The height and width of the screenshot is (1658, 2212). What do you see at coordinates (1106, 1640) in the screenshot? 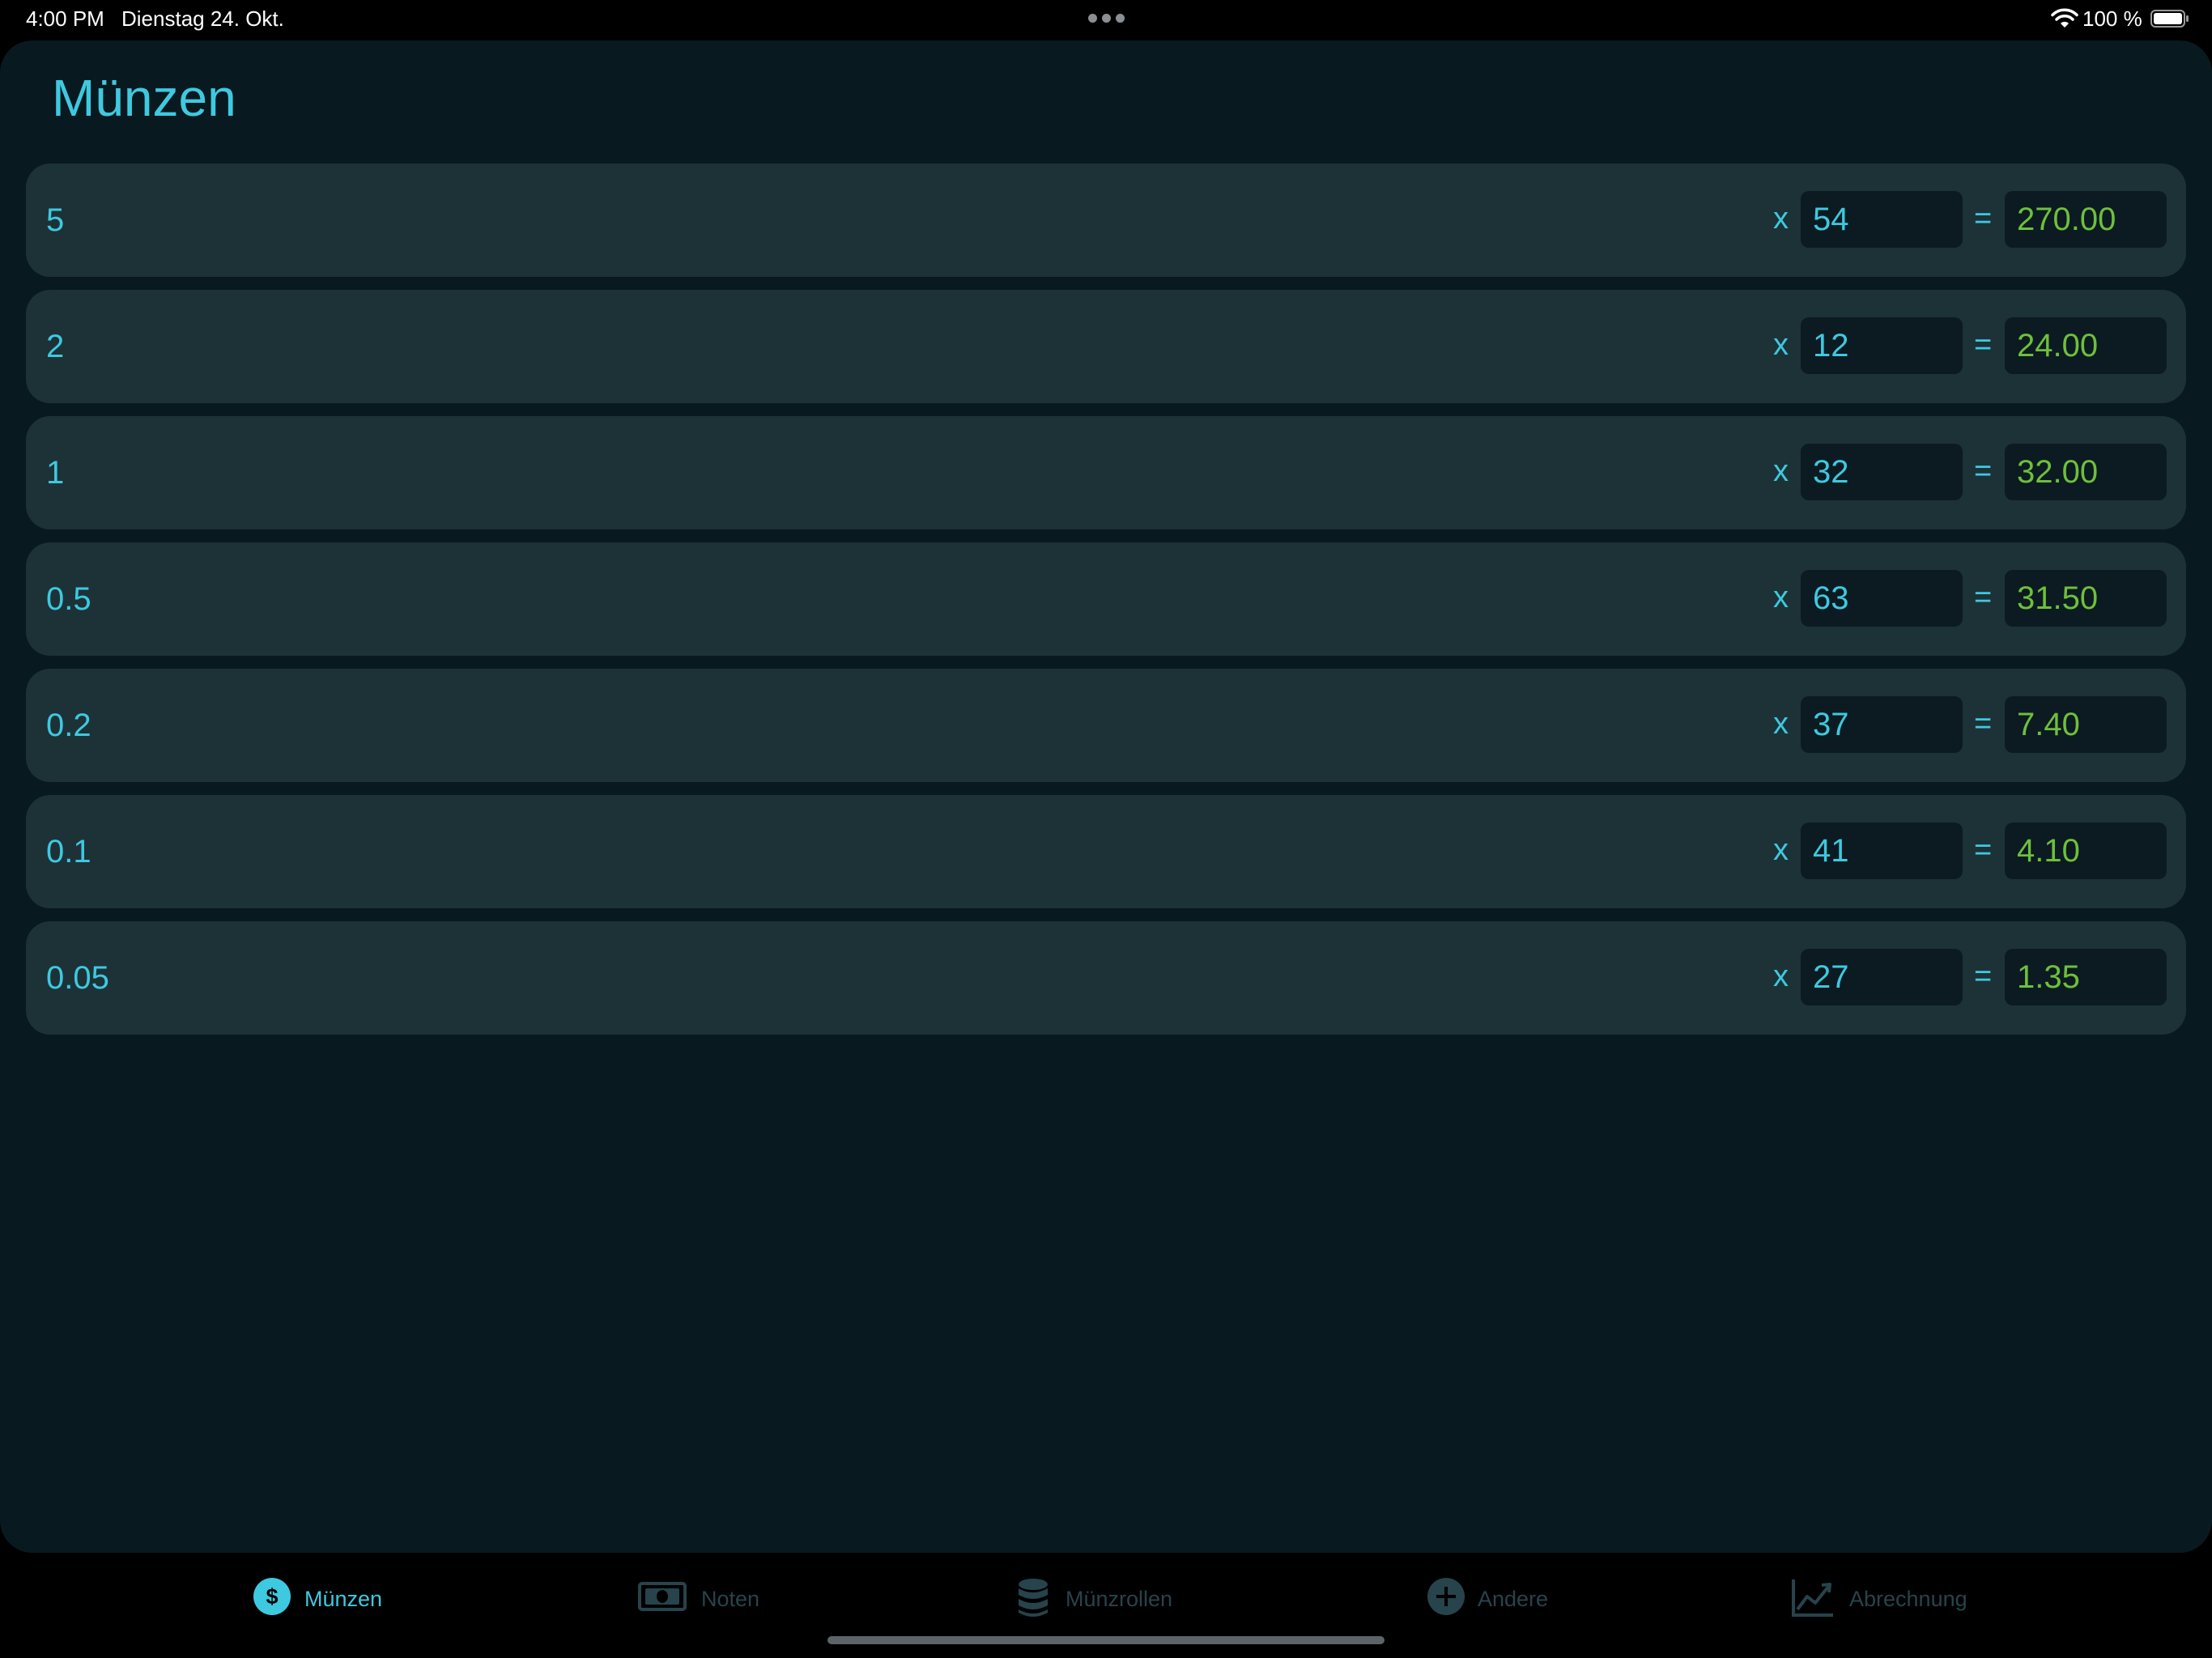
I see `home-indicator` at bounding box center [1106, 1640].